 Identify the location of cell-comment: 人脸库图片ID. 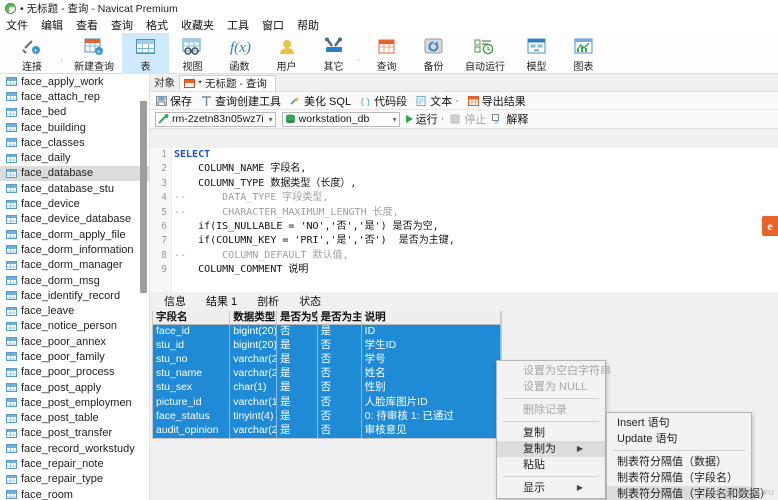
(431, 402).